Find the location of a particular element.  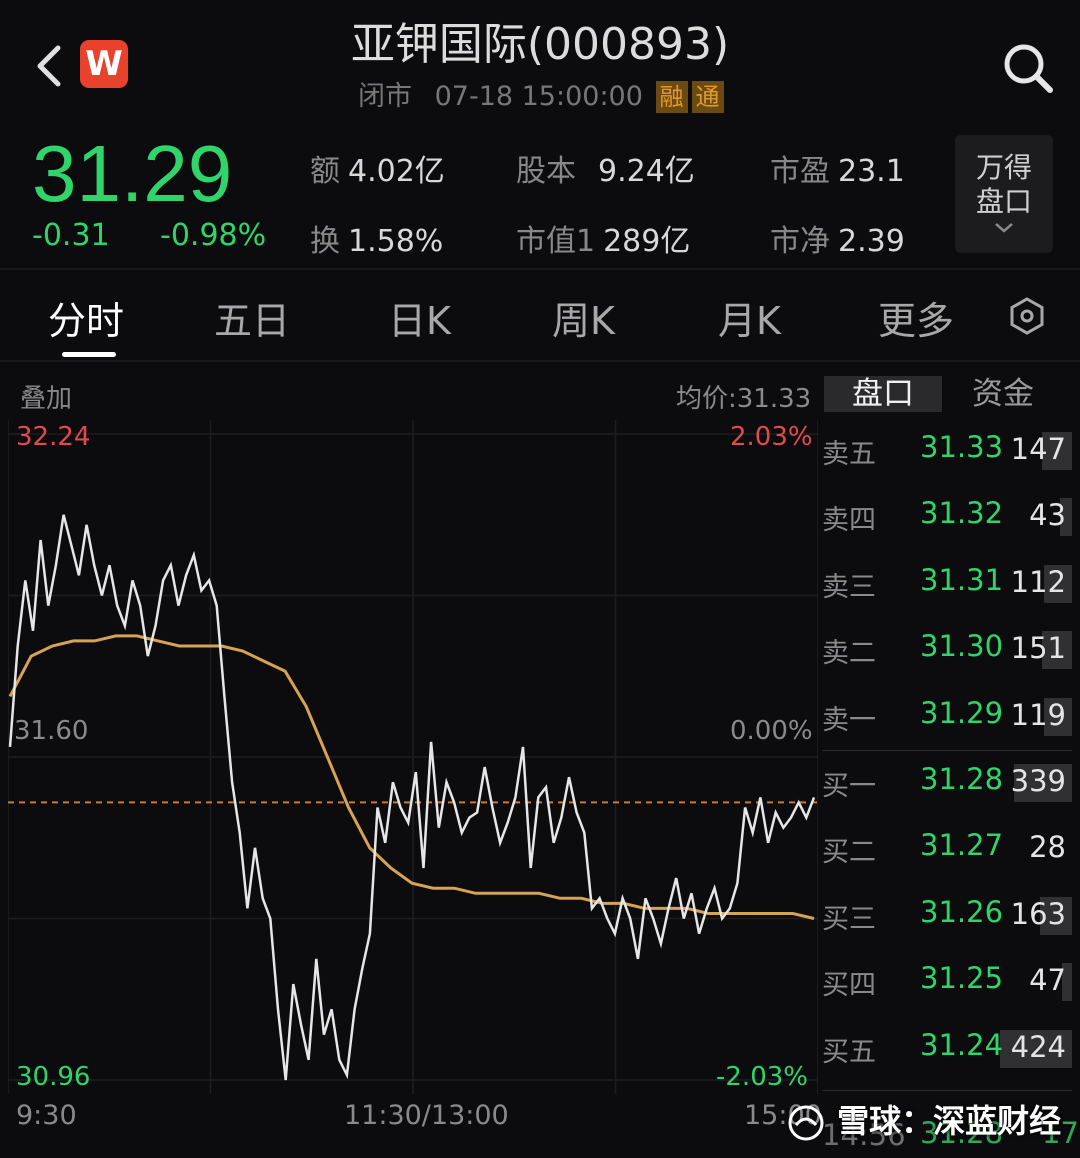

order-book-row: 卖四 31.32 43 is located at coordinates (947, 516).